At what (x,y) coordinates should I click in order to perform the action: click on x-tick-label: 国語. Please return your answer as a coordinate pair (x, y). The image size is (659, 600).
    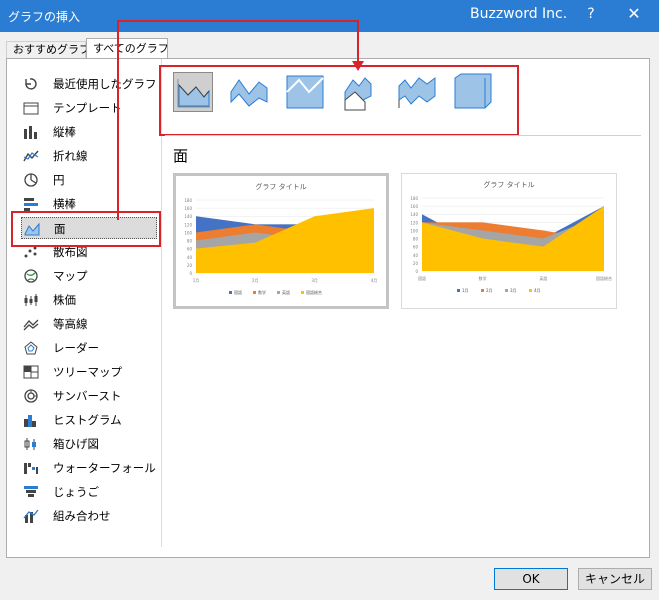
    Looking at the image, I should click on (422, 278).